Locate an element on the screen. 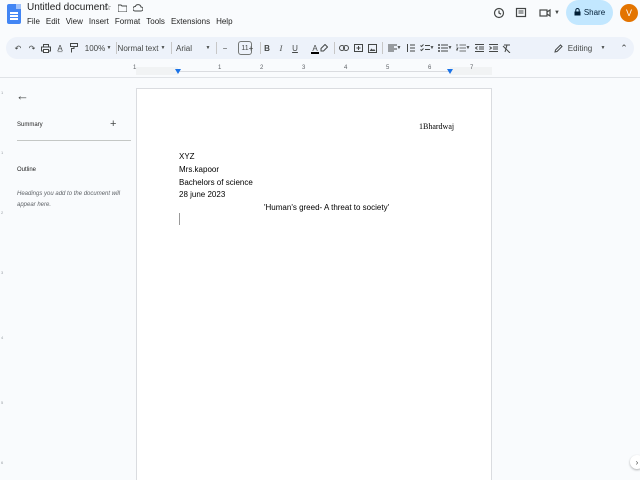 This screenshot has width=640, height=480. style-select: Normal text is located at coordinates (138, 48).